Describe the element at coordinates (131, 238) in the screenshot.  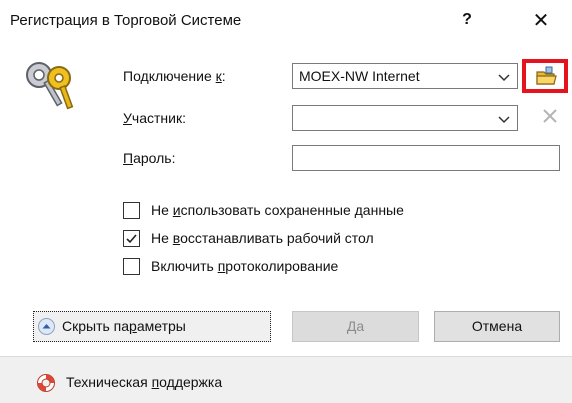
I see `checkbox-dont-restore-desktop` at that location.